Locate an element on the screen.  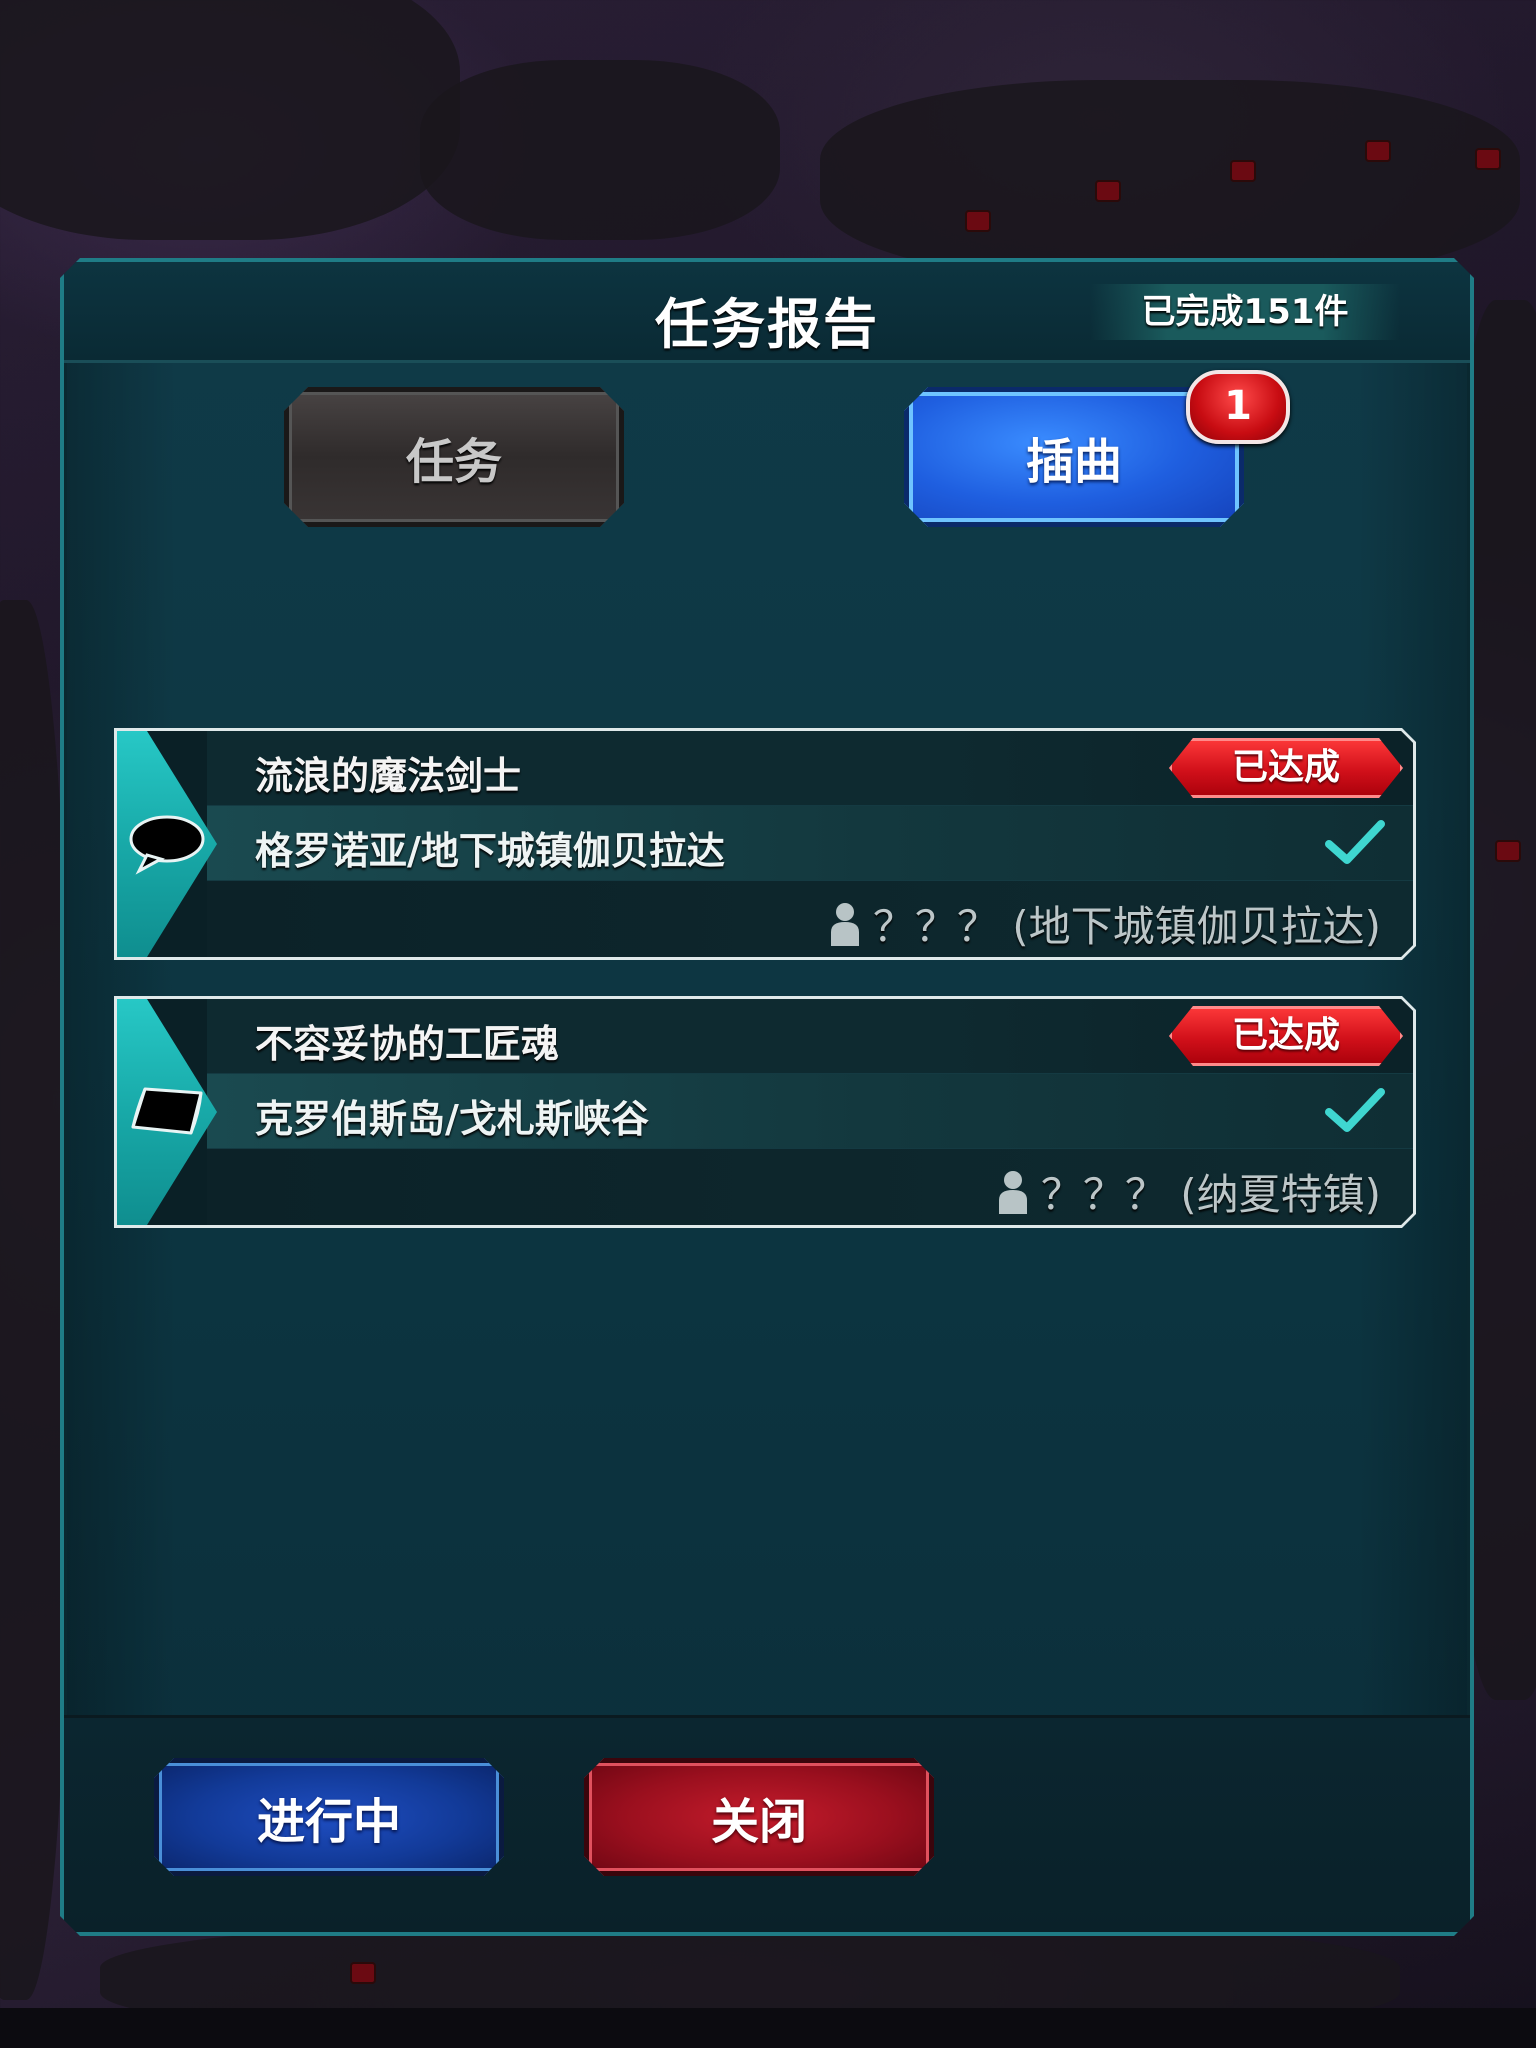
quest-title: 流浪的魔法剑士 is located at coordinates (388, 776).